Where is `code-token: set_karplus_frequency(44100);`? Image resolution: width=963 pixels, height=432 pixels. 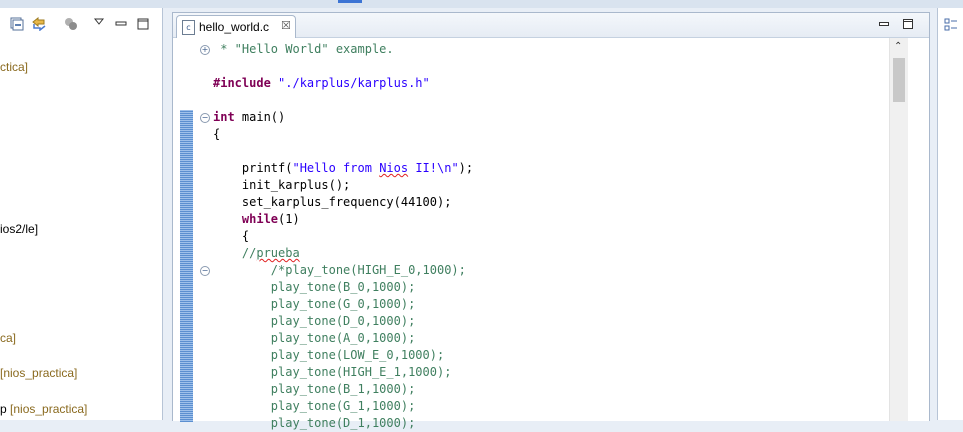
code-token: set_karplus_frequency(44100); is located at coordinates (332, 202).